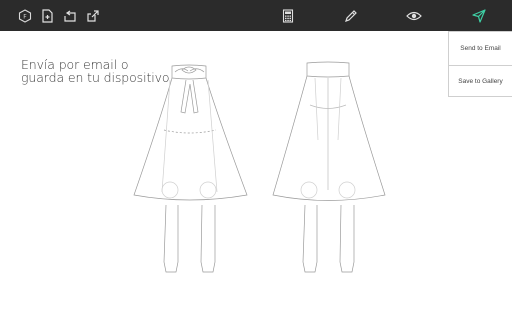  I want to click on front-sash-tie, so click(189, 96).